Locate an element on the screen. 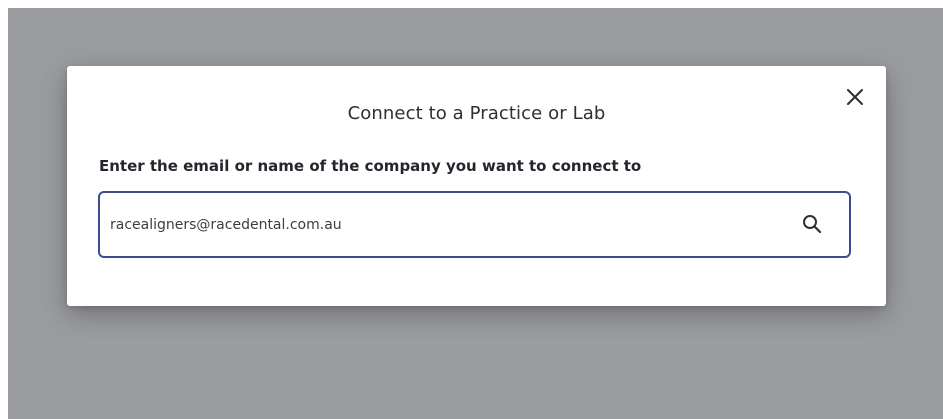 This screenshot has height=419, width=943. search-button is located at coordinates (812, 224).